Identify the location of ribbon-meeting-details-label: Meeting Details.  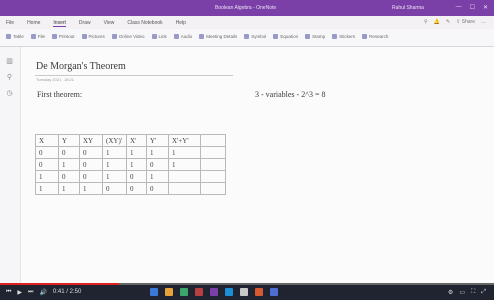
(222, 36).